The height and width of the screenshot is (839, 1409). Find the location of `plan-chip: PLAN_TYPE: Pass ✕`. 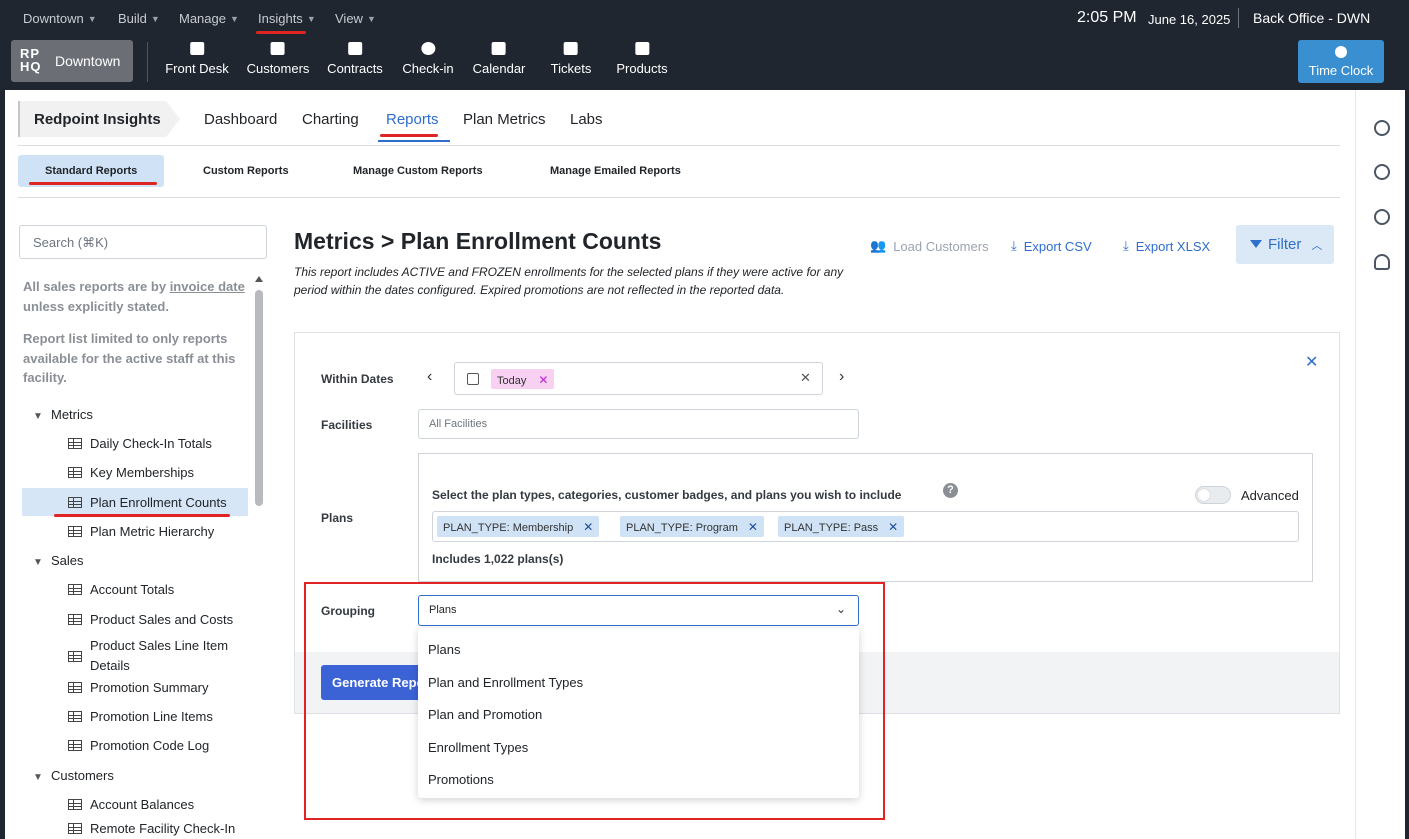

plan-chip: PLAN_TYPE: Pass ✕ is located at coordinates (841, 526).